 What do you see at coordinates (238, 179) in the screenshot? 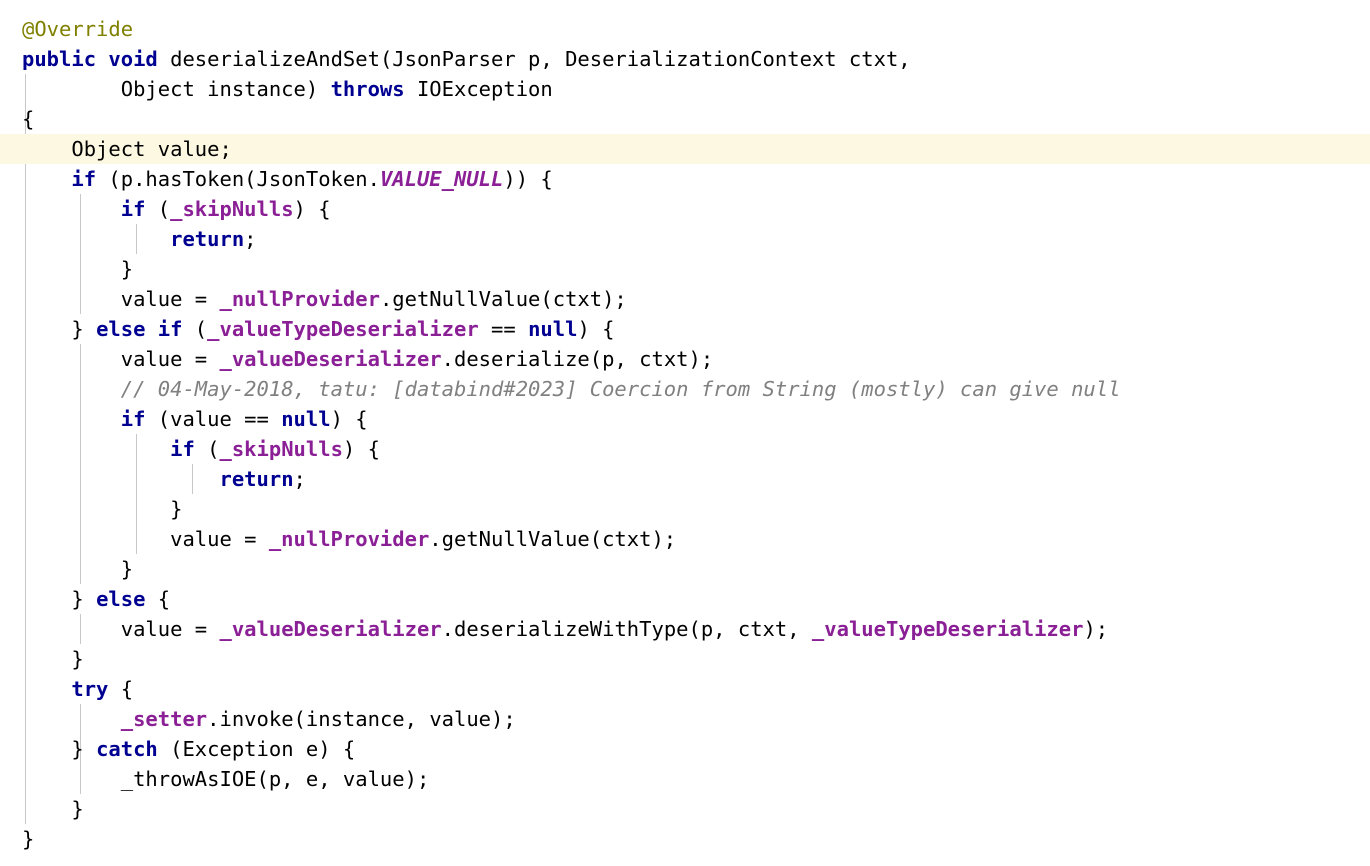
I see `code-token-plain: (p.hasToken(JsonToken.` at bounding box center [238, 179].